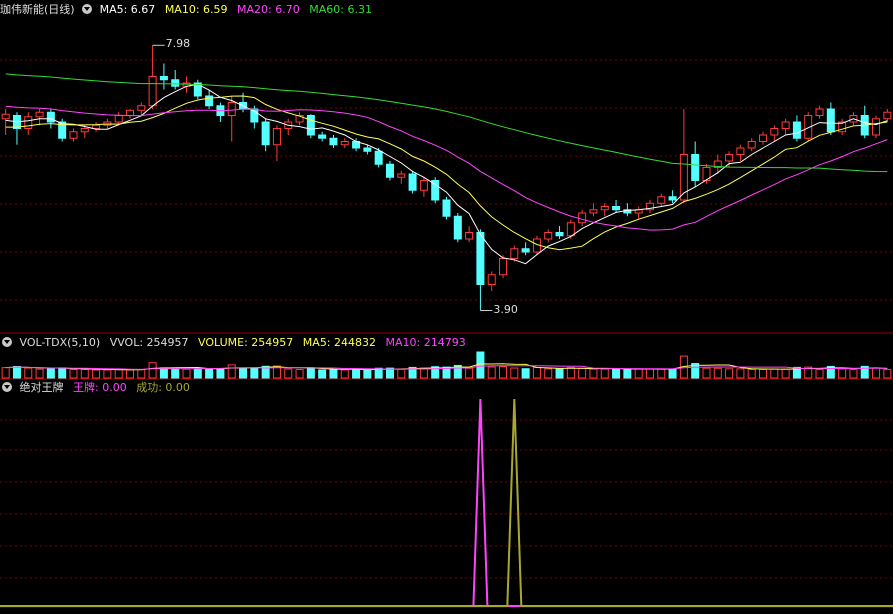 The image size is (893, 614). What do you see at coordinates (37, 9) in the screenshot?
I see `stock-title: 珈伟新能(日线)` at bounding box center [37, 9].